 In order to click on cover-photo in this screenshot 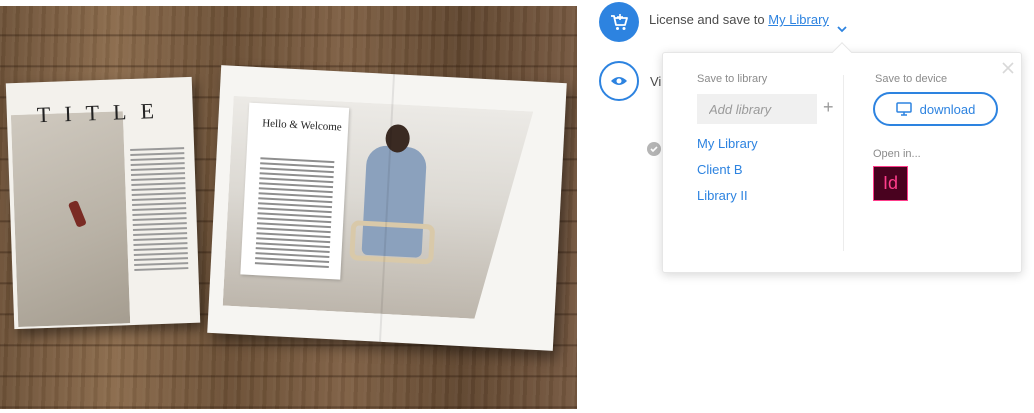, I will do `click(70, 219)`.